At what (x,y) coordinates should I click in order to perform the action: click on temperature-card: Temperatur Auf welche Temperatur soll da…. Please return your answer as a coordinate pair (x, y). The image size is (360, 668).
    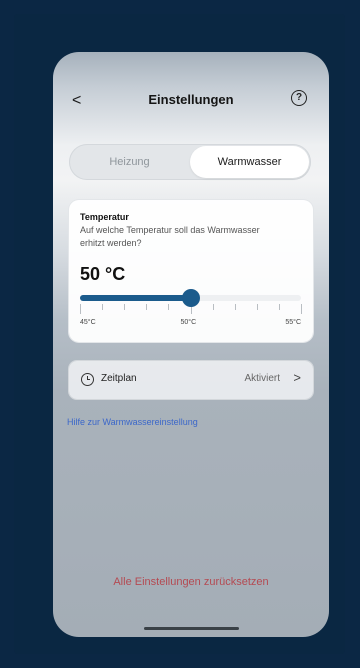
    Looking at the image, I should click on (191, 271).